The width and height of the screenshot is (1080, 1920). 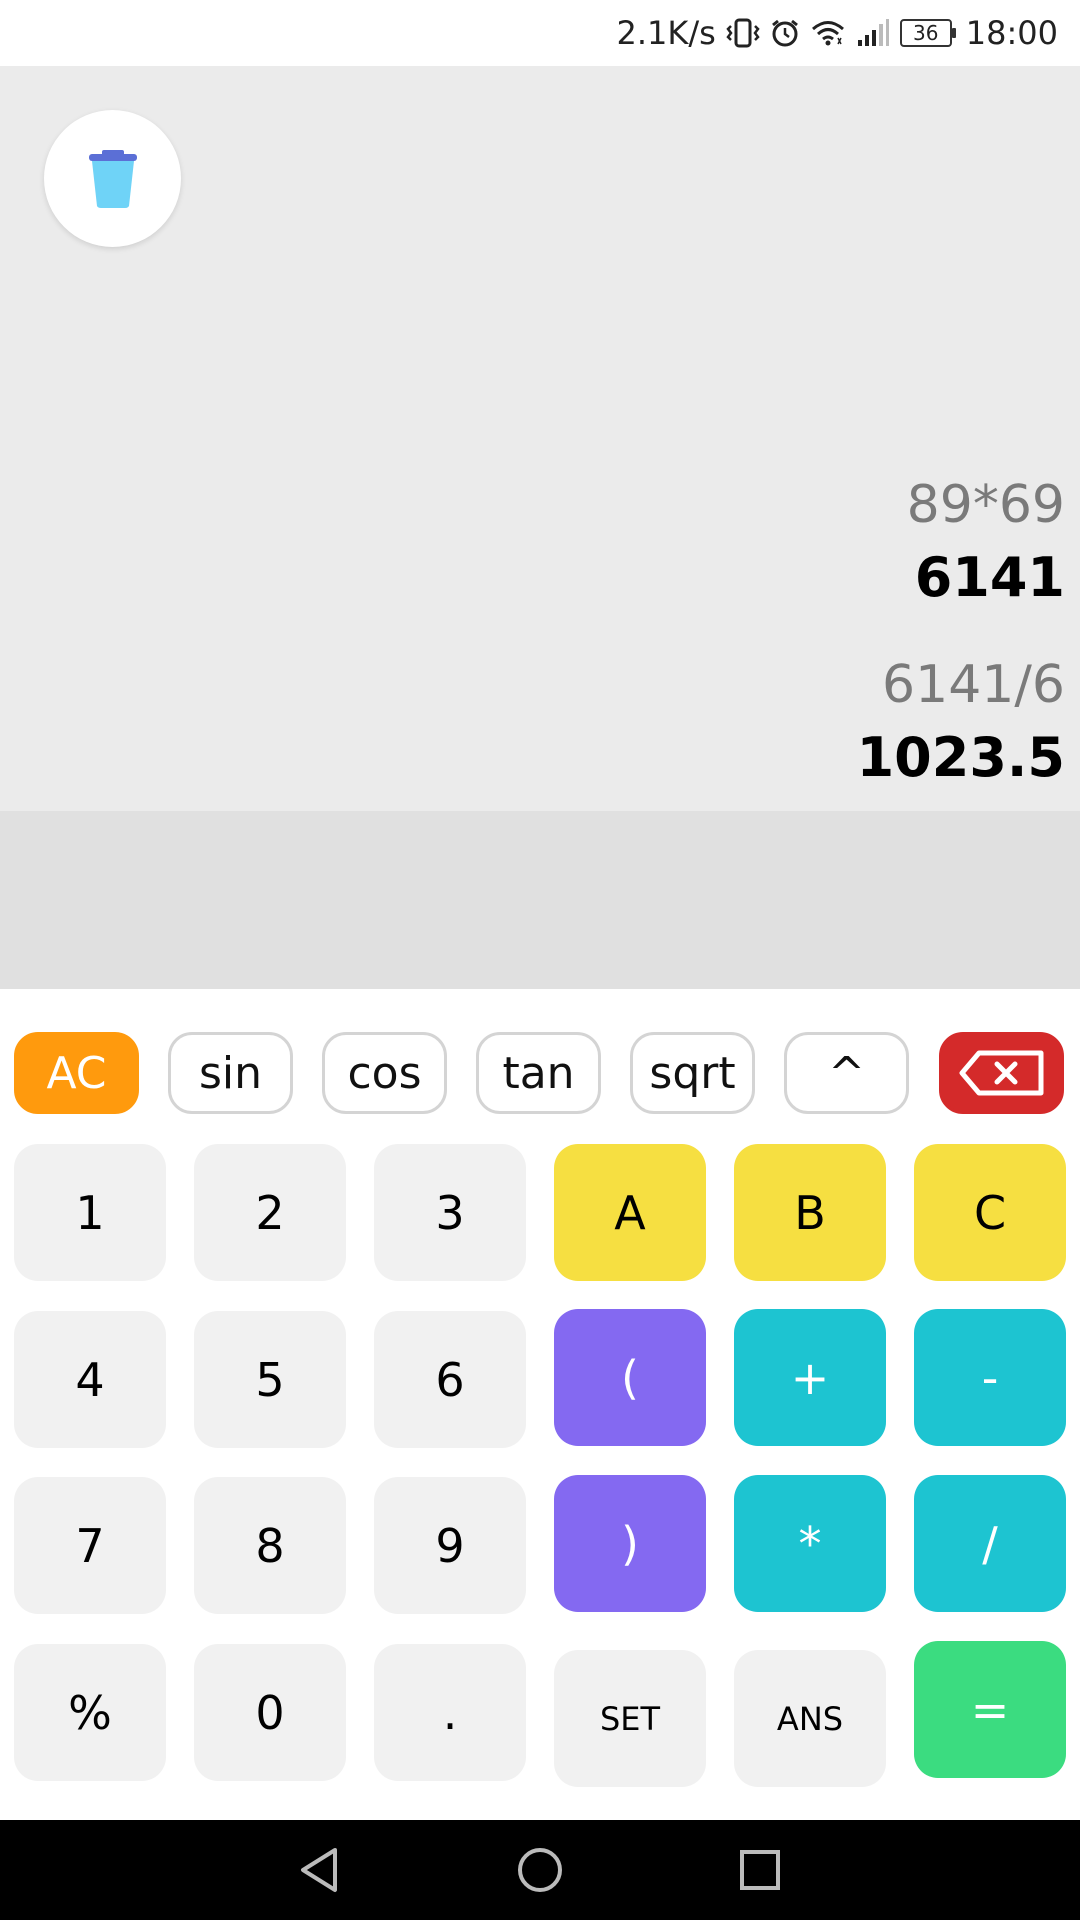 What do you see at coordinates (692, 1073) in the screenshot?
I see `sqrt-button: sqrt` at bounding box center [692, 1073].